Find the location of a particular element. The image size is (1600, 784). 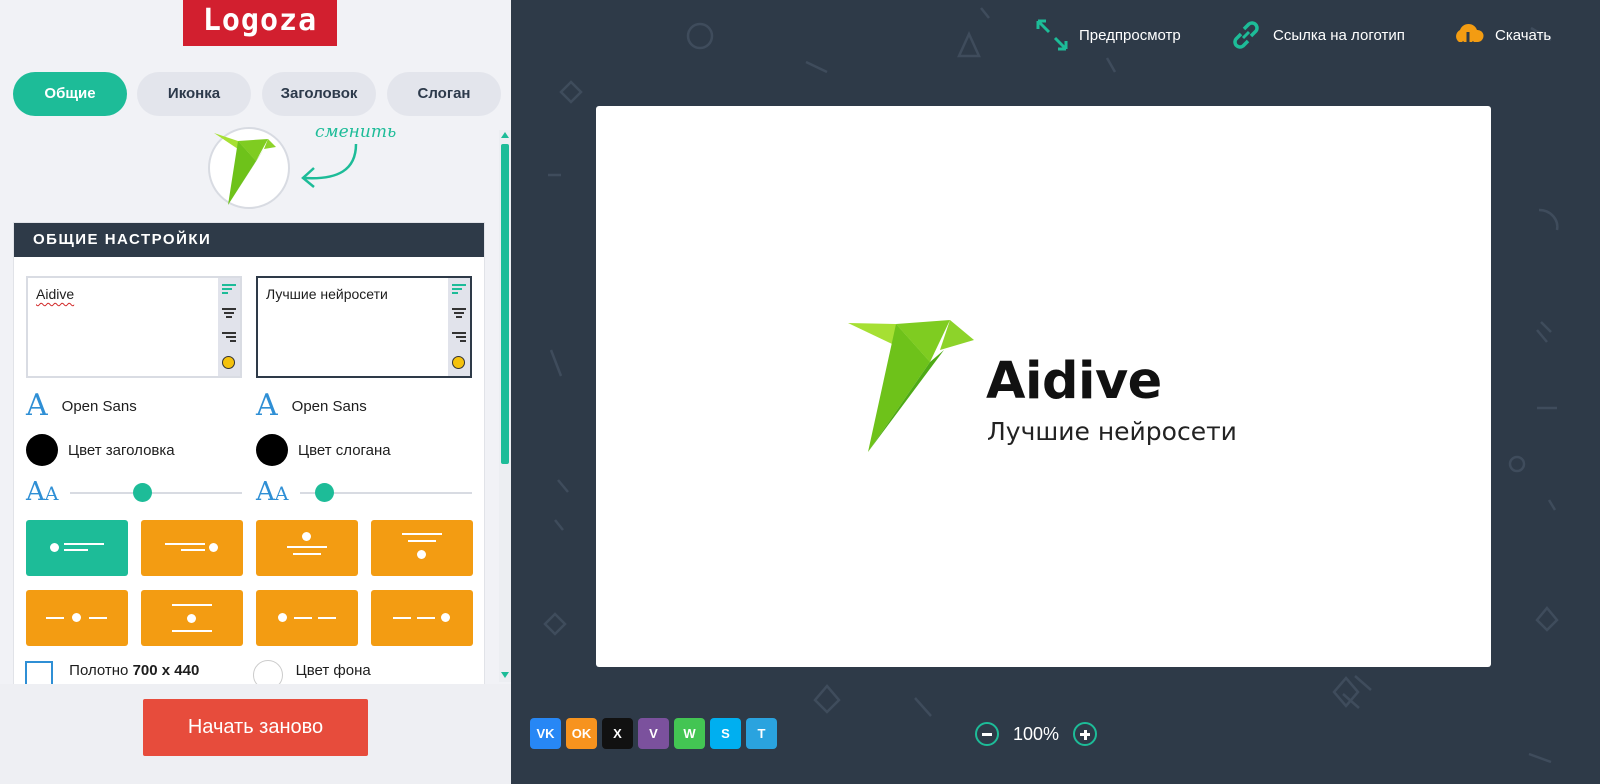

share-buttons: VK OK X V W S T is located at coordinates (656, 733).